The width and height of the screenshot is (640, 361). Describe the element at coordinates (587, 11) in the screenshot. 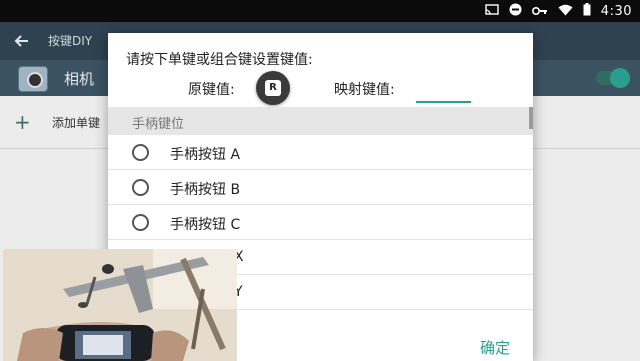

I see `battery-icon` at that location.